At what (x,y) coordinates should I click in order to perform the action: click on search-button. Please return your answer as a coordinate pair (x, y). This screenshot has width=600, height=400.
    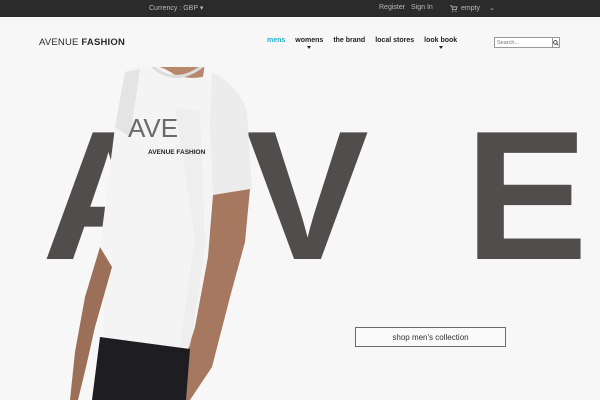
    Looking at the image, I should click on (556, 42).